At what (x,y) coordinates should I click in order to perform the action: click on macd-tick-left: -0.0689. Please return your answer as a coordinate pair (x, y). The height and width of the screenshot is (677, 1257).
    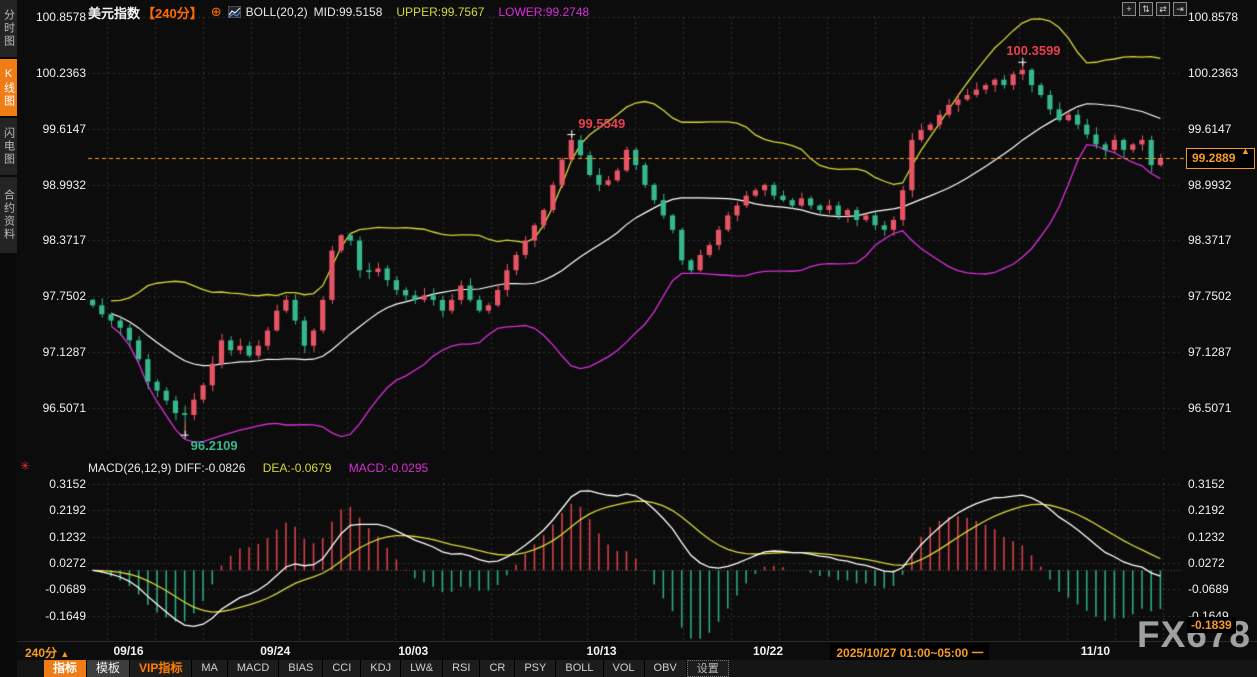
    Looking at the image, I should click on (65, 589).